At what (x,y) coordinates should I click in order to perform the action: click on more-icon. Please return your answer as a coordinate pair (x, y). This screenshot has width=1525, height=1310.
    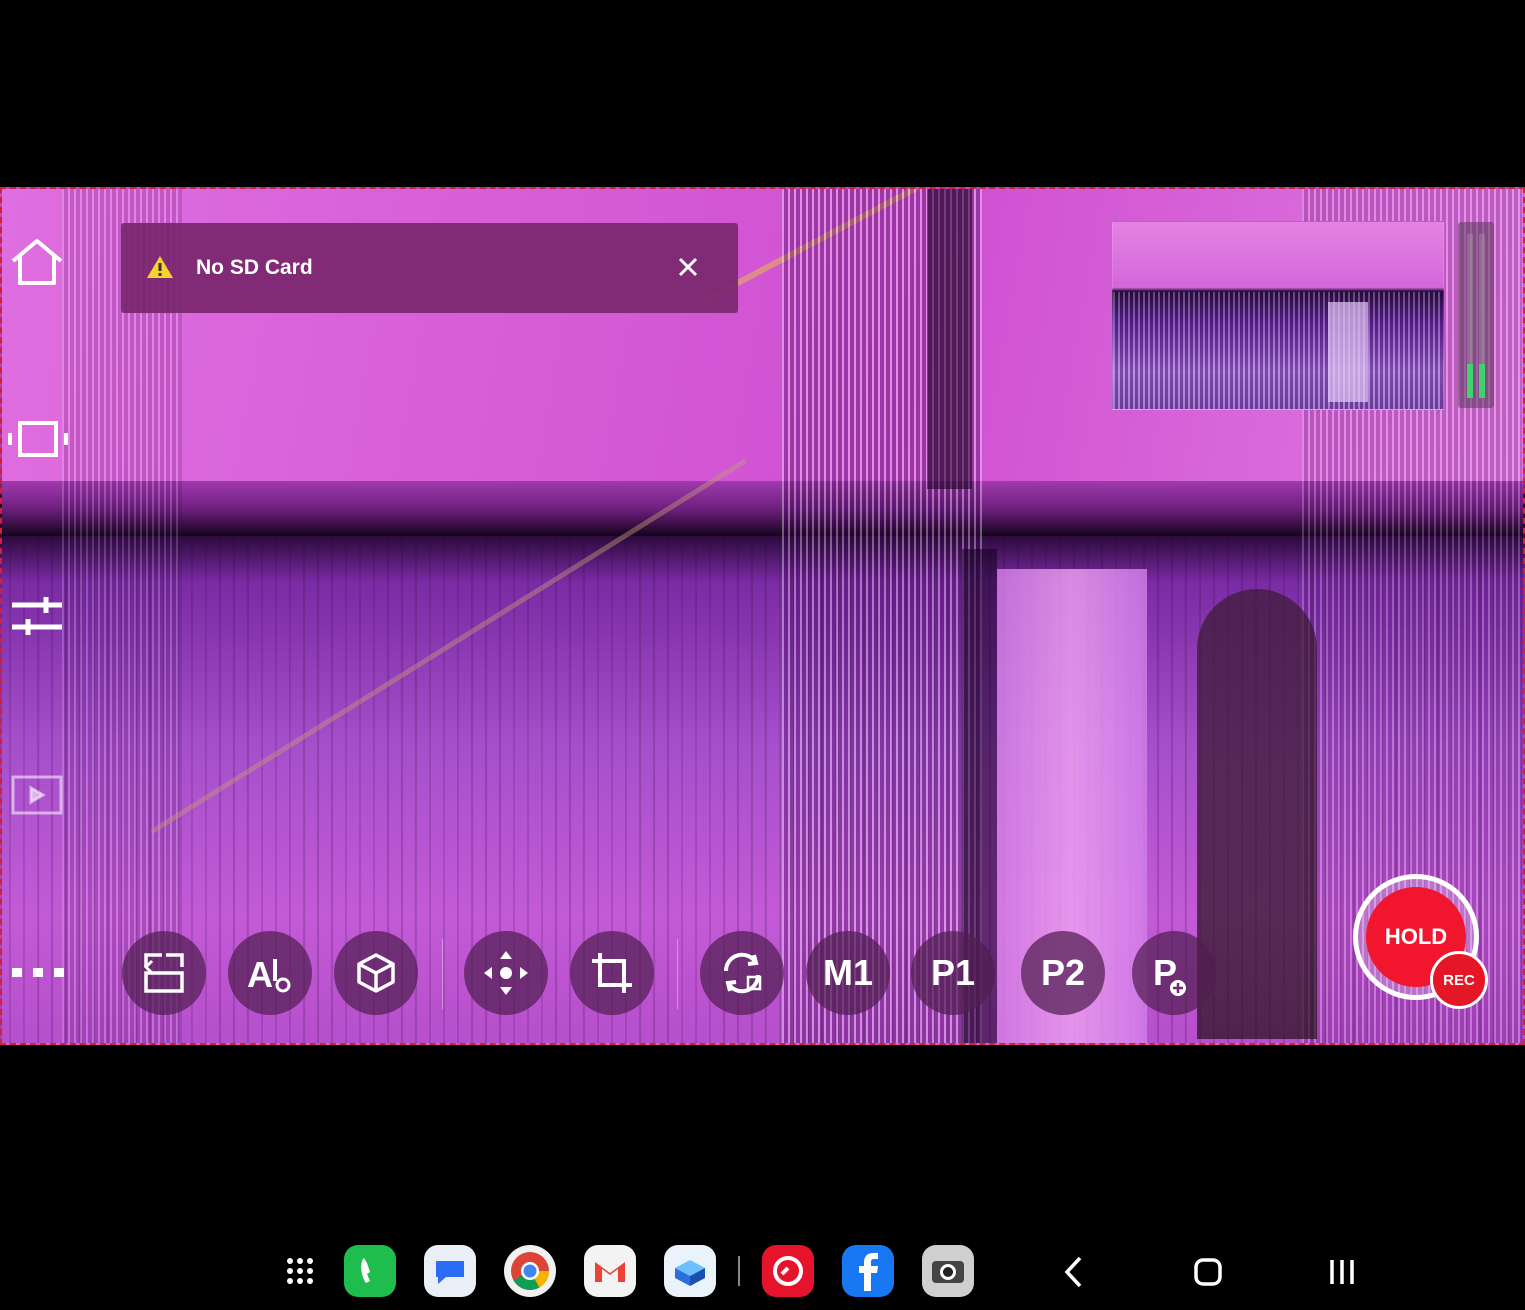
    Looking at the image, I should click on (38, 972).